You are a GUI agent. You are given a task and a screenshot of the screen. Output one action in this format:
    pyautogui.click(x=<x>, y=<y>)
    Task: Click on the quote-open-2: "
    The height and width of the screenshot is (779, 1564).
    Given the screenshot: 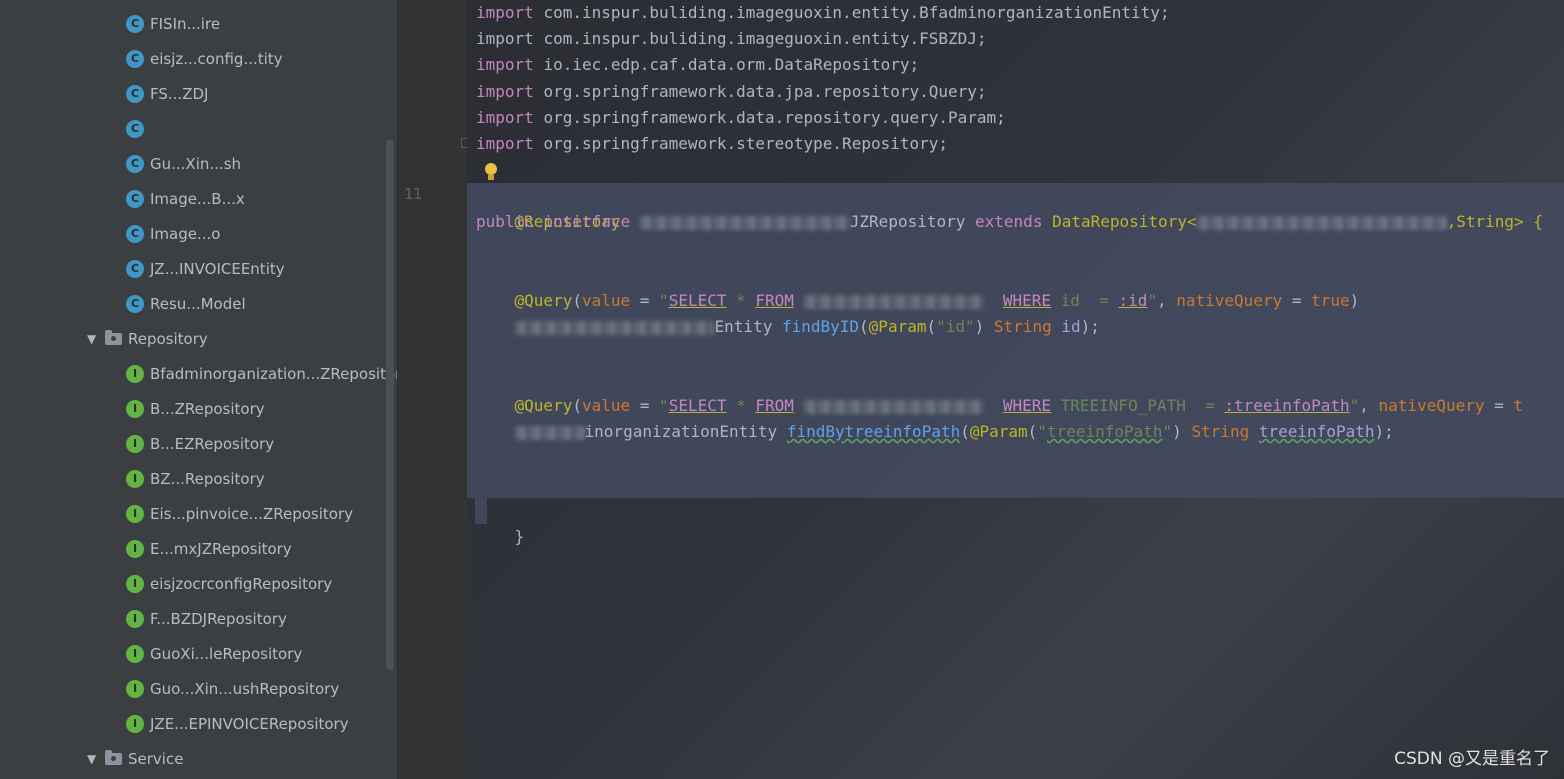 What is the action you would take?
    pyautogui.click(x=664, y=405)
    